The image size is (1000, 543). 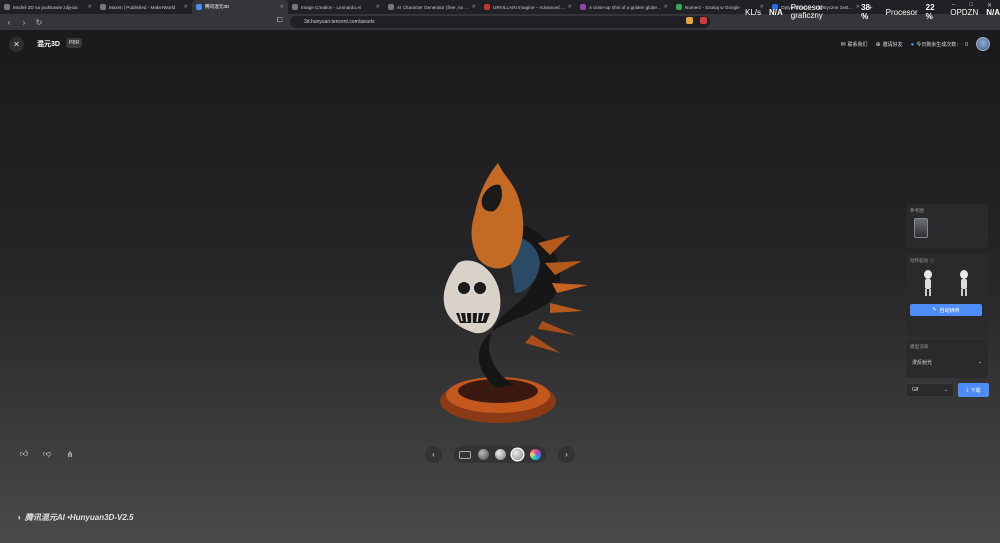 What do you see at coordinates (500, 22) in the screenshot?
I see `address-bar: 3d.hunyuan.tencent.com/assets` at bounding box center [500, 22].